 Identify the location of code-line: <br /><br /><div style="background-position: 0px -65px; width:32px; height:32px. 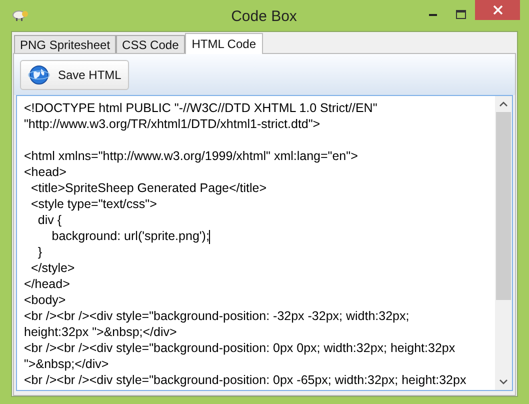
(246, 380).